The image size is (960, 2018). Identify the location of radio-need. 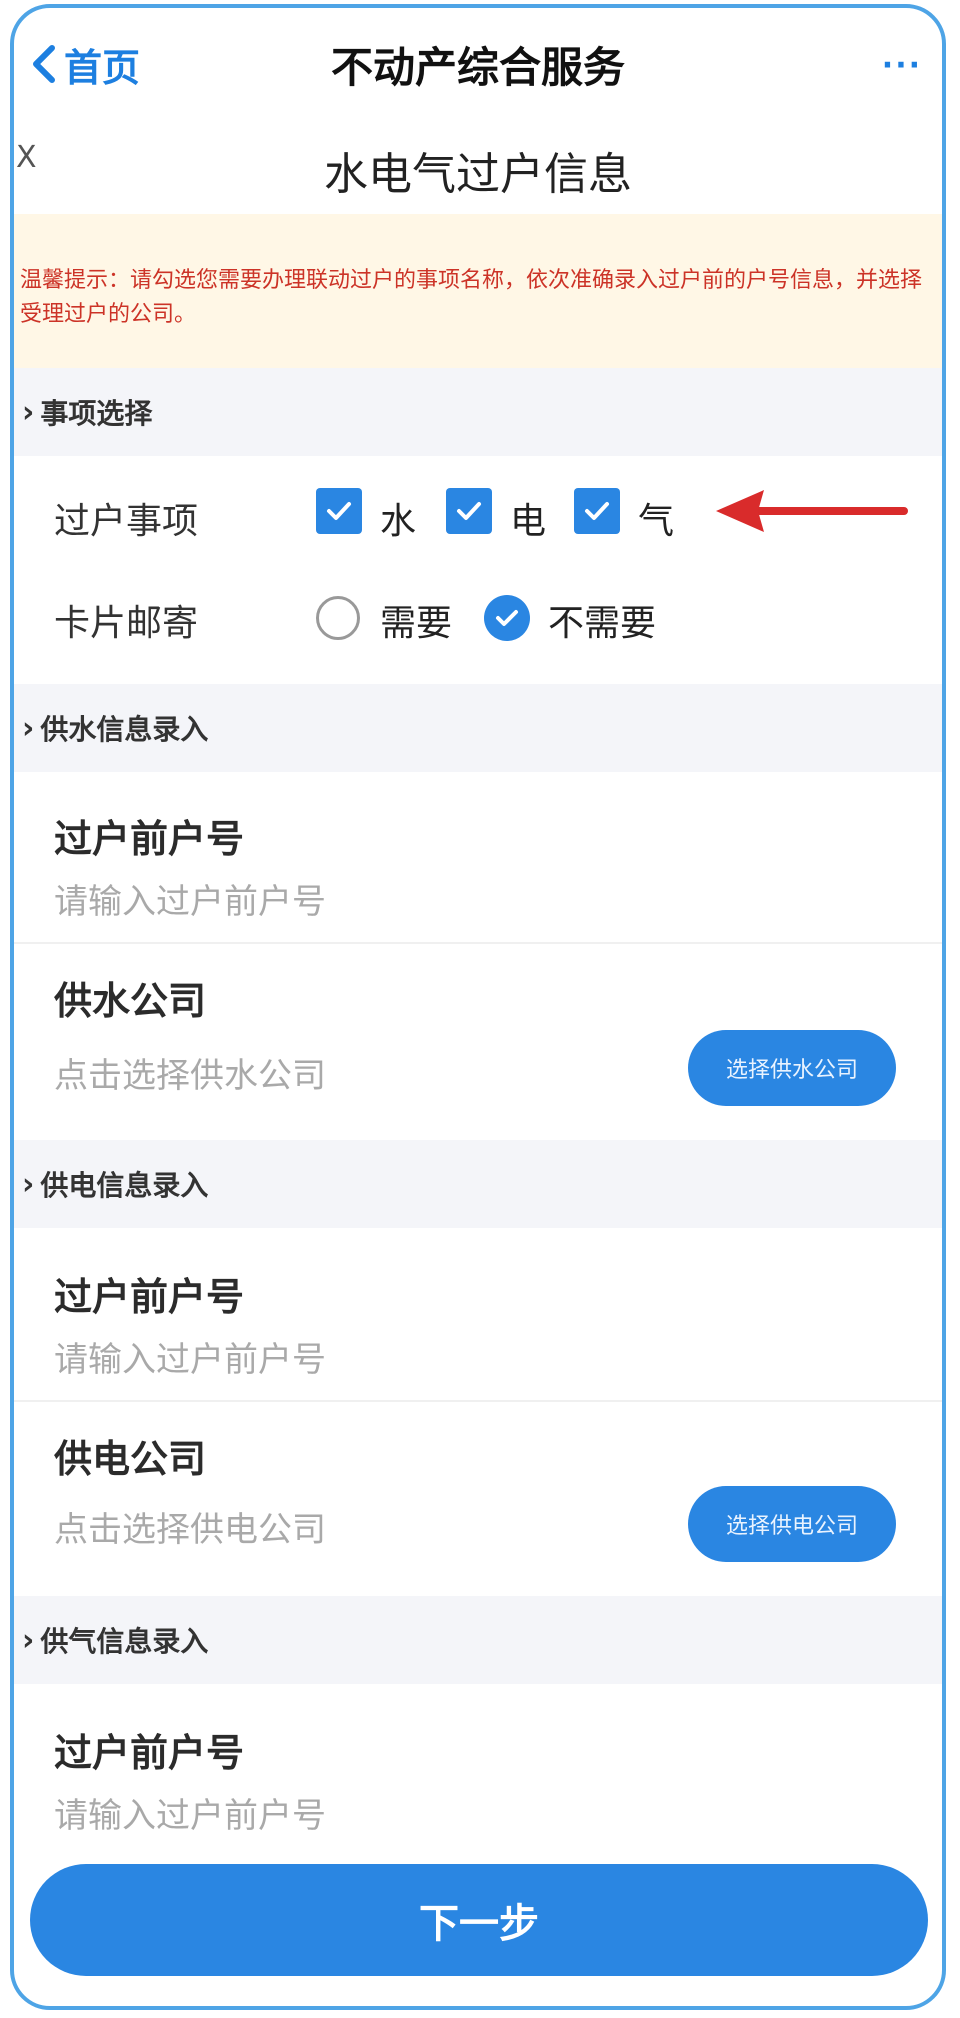
(338, 618).